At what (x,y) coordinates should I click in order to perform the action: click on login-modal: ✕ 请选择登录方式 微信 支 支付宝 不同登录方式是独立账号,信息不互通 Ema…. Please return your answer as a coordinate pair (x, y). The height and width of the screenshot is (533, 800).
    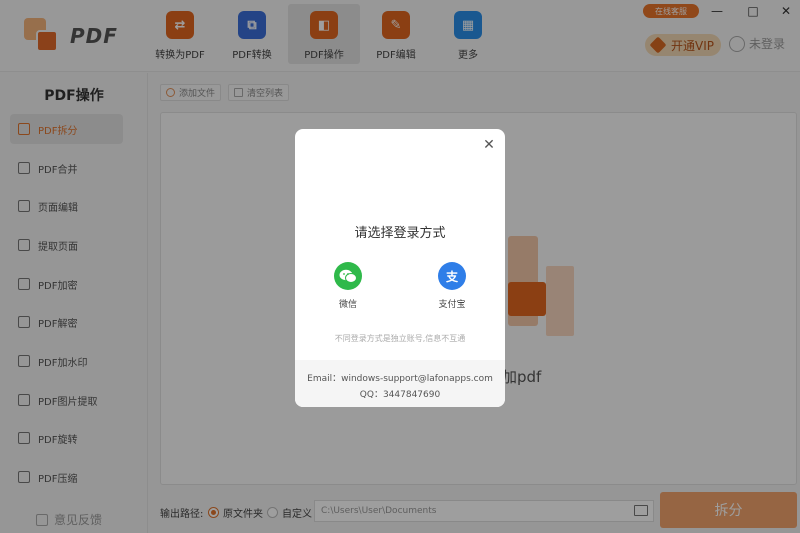
    Looking at the image, I should click on (400, 268).